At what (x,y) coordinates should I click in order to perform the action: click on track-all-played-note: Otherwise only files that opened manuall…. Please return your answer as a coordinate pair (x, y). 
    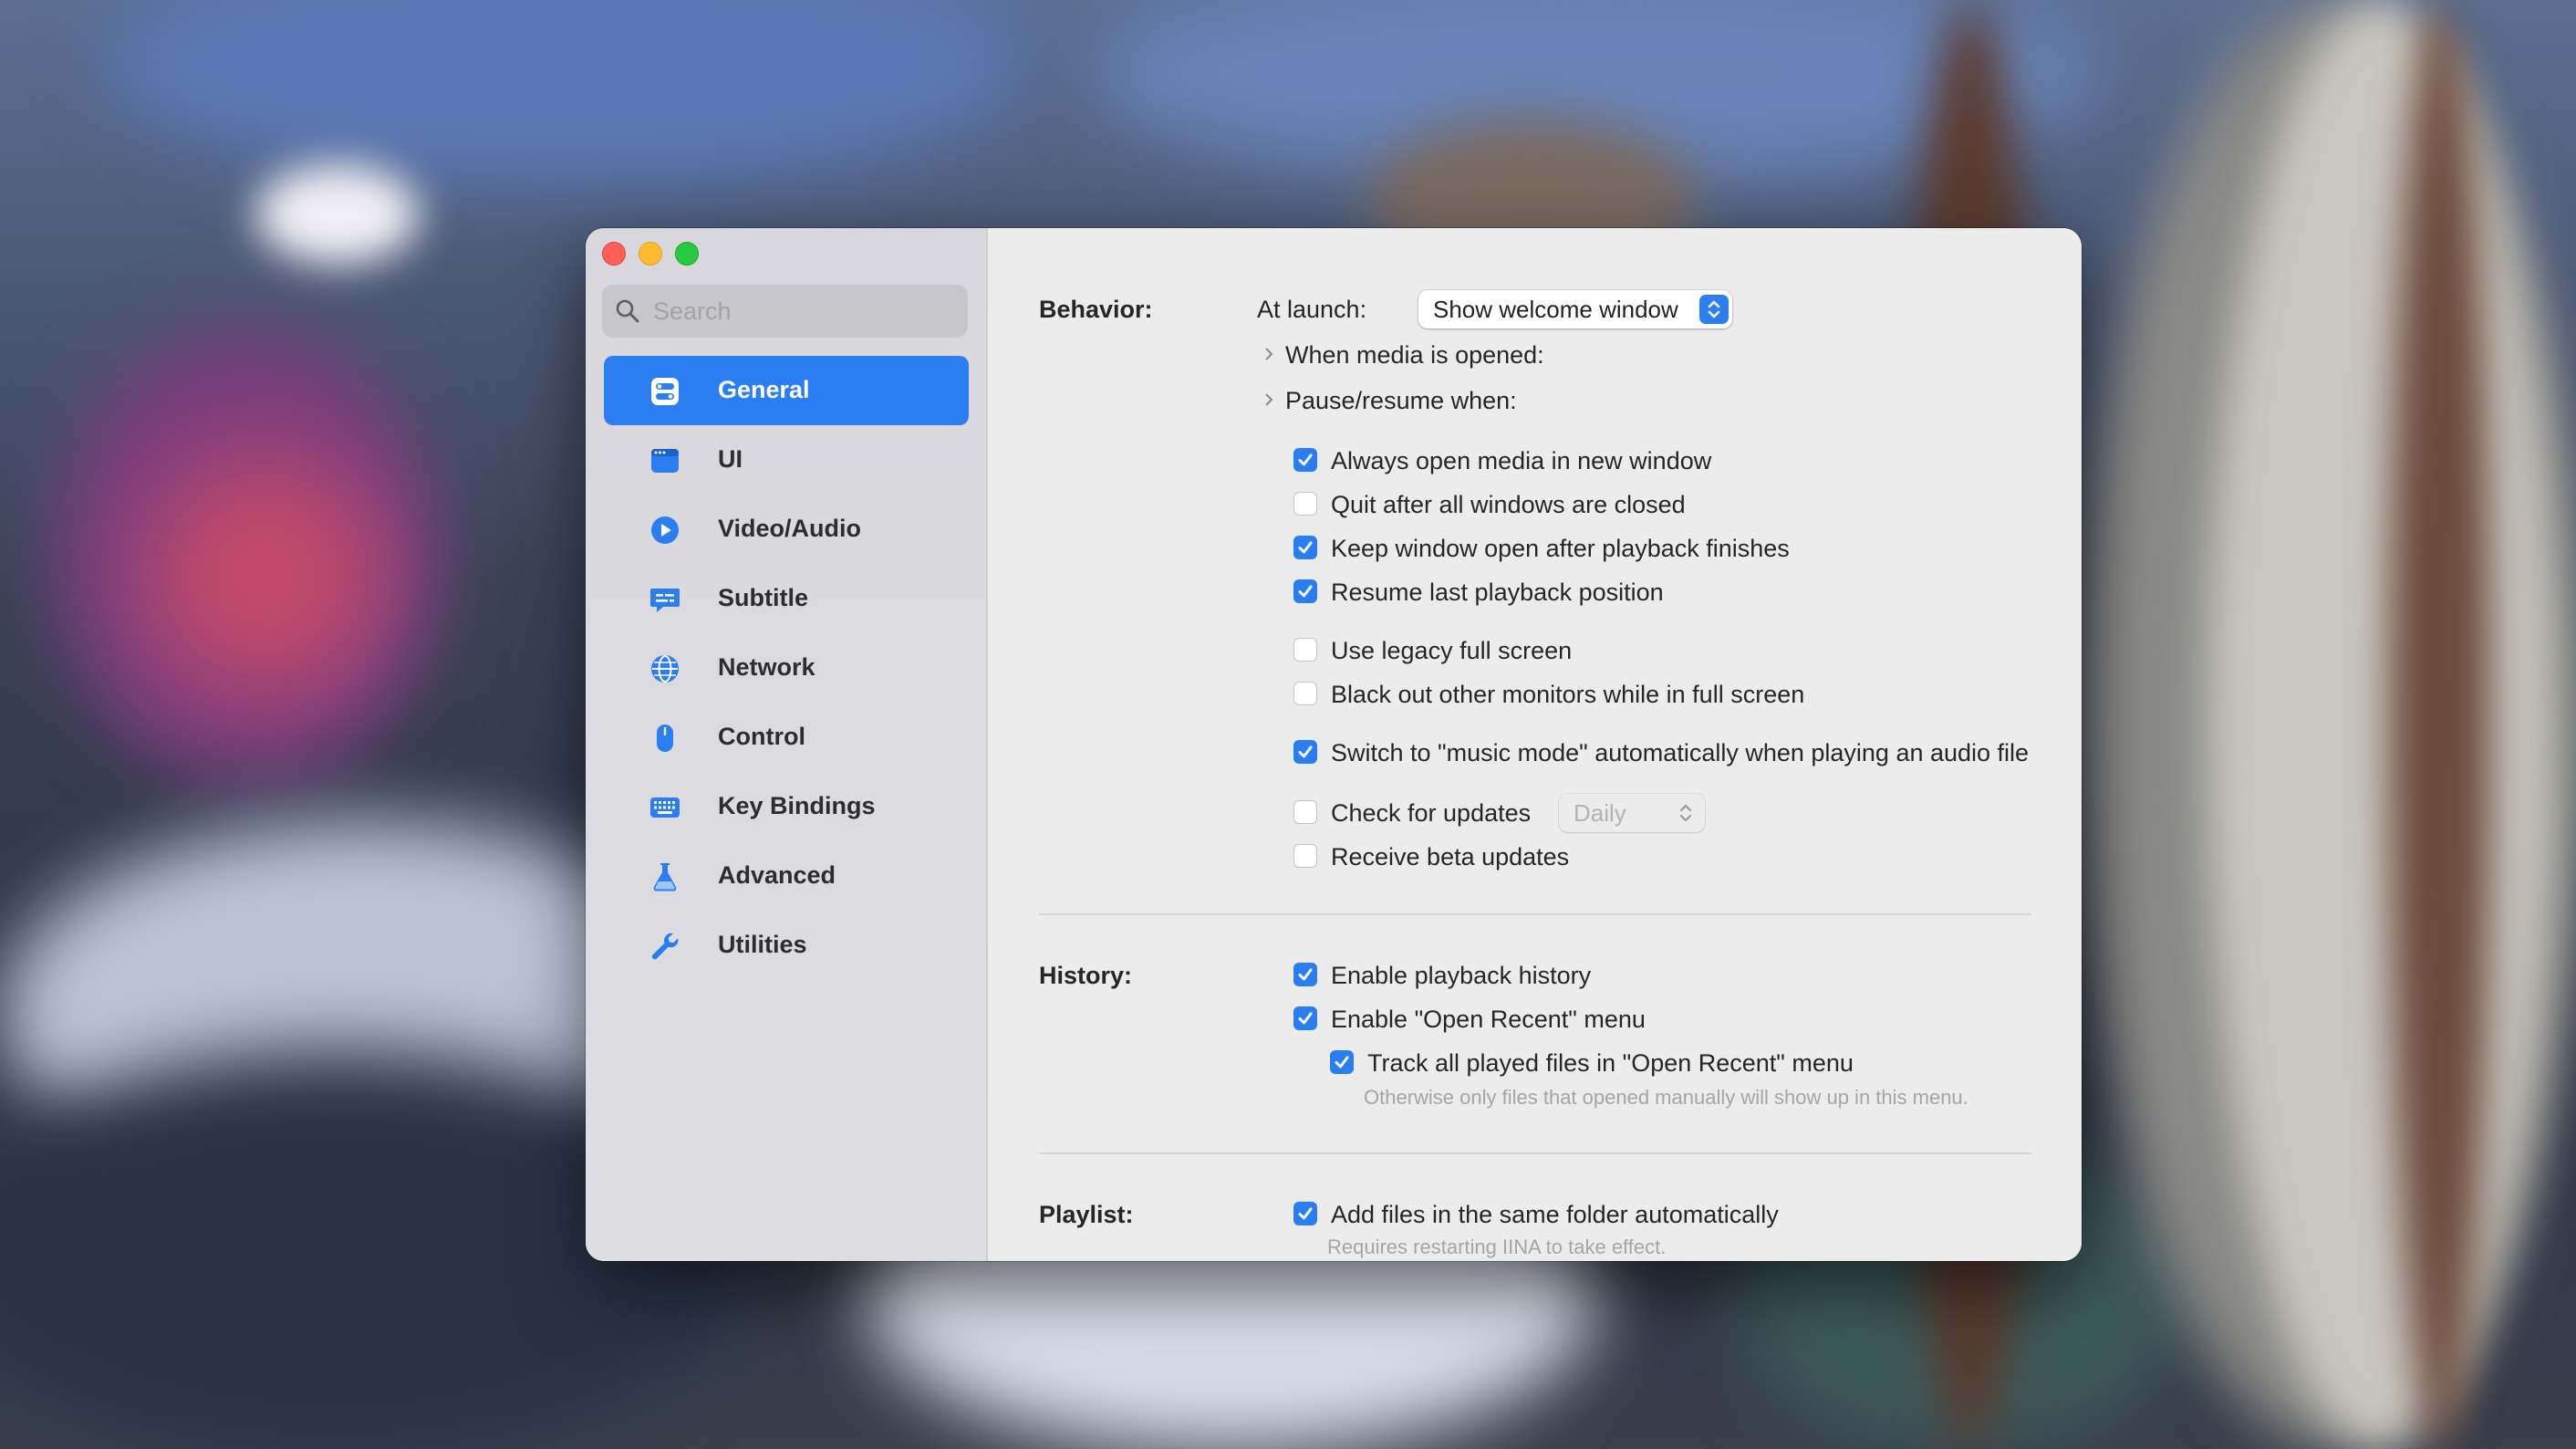
    Looking at the image, I should click on (1666, 1097).